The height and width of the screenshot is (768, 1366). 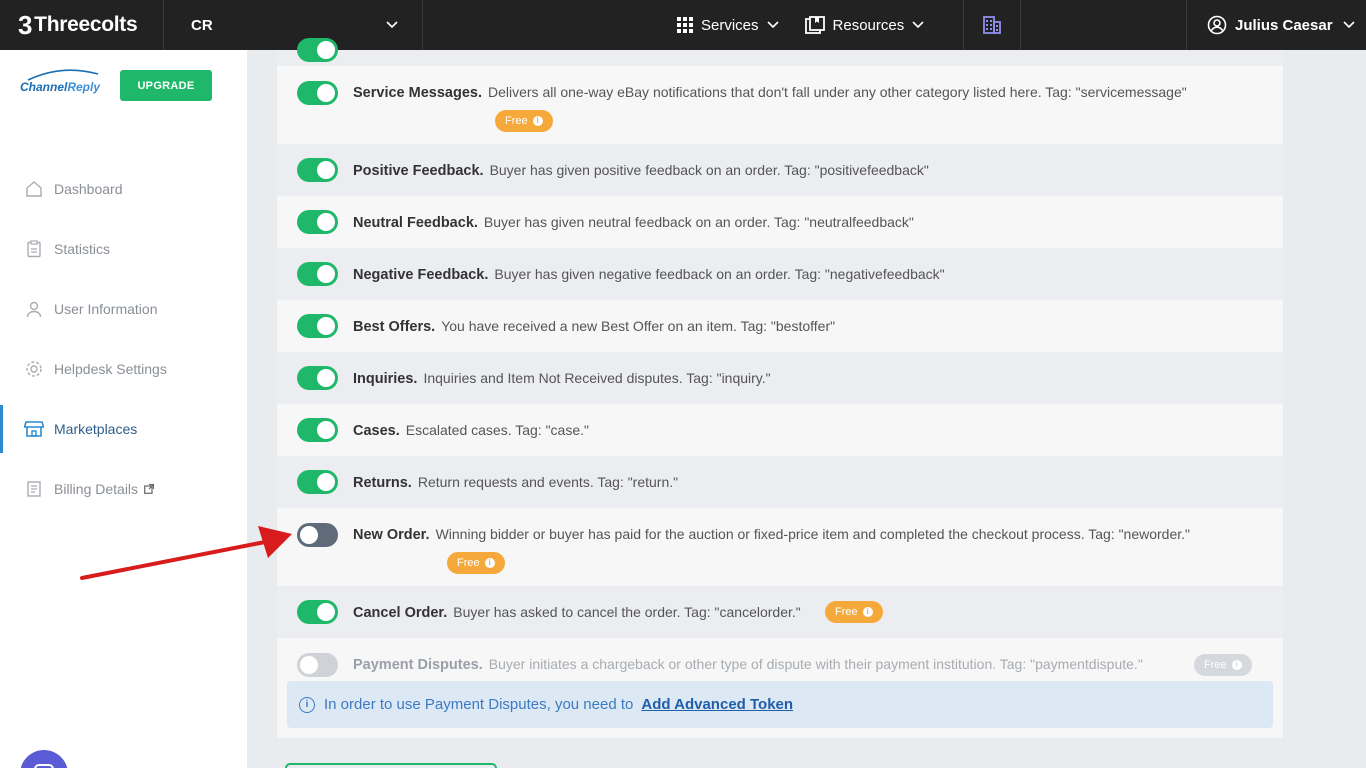 I want to click on sidebar-item-billing-details: Billing Details, so click(x=123, y=489).